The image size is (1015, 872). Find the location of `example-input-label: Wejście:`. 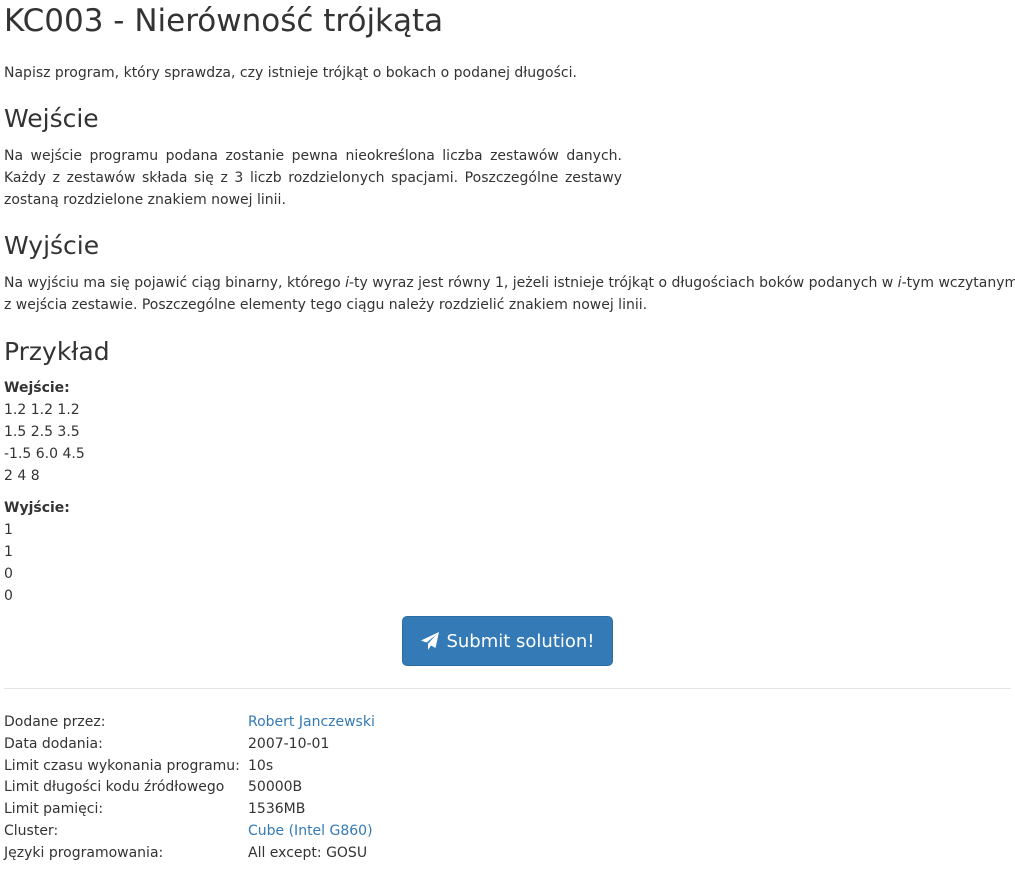

example-input-label: Wejście: is located at coordinates (37, 388).